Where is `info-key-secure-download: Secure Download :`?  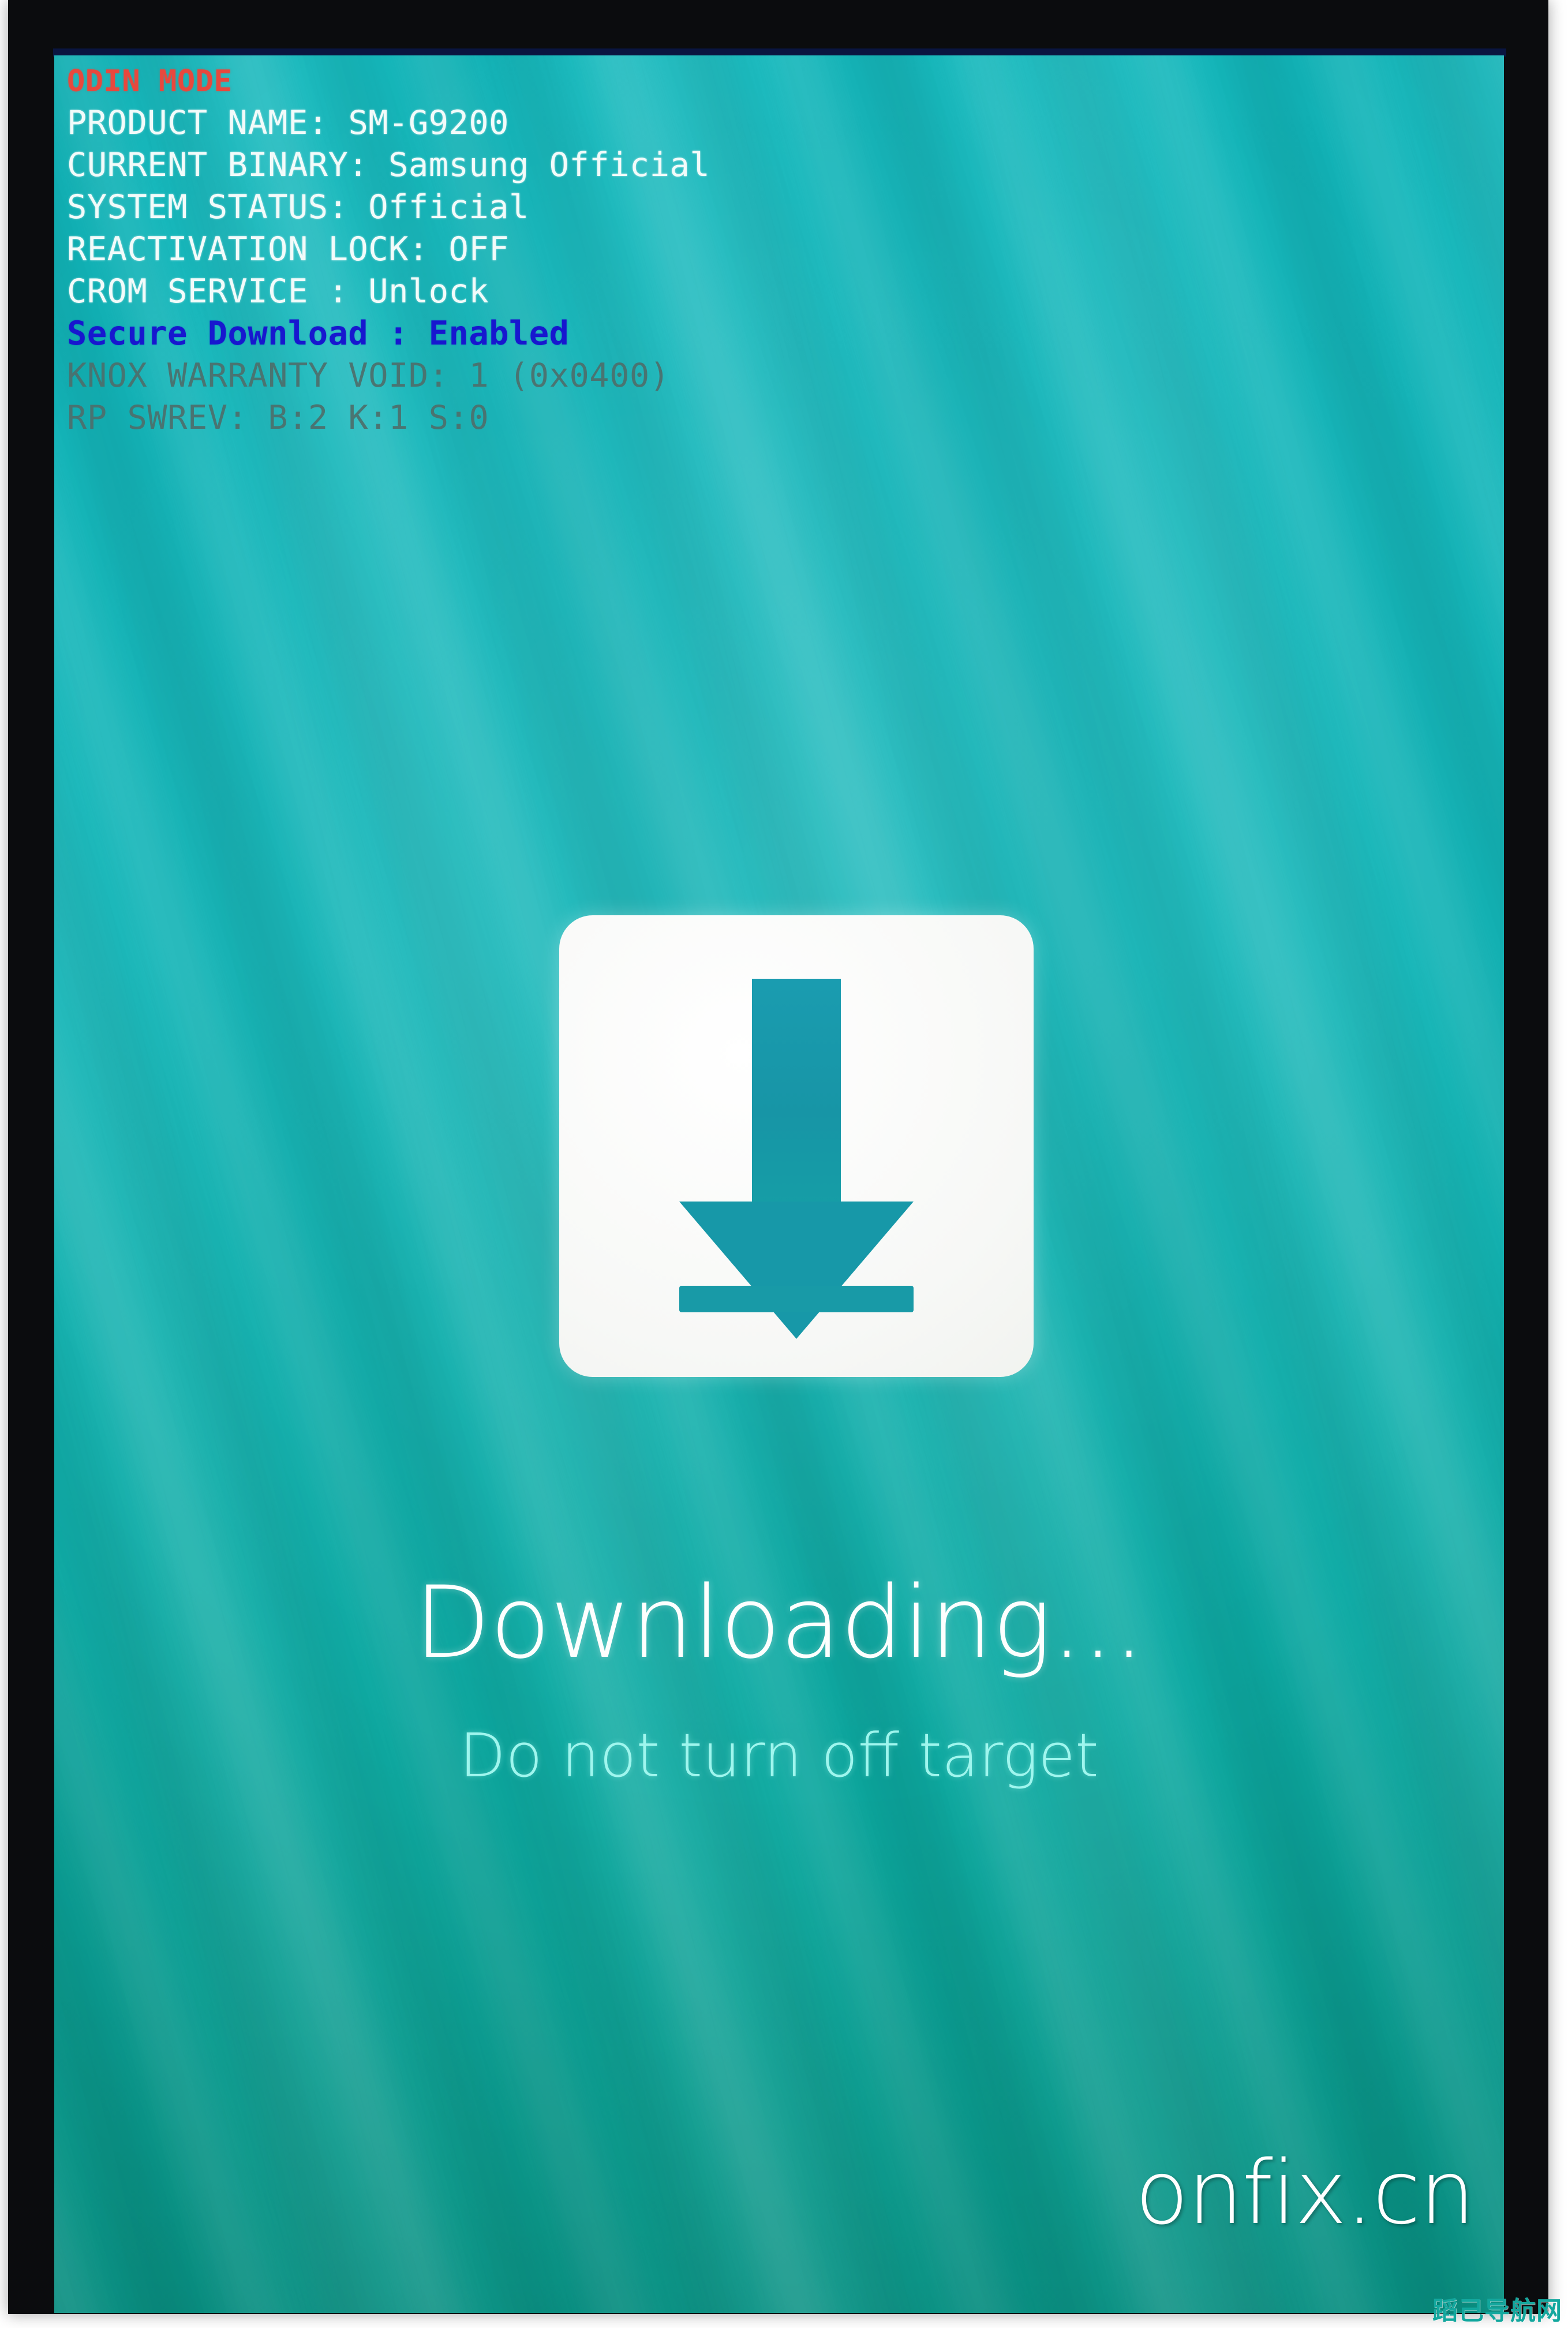
info-key-secure-download: Secure Download : is located at coordinates (238, 334).